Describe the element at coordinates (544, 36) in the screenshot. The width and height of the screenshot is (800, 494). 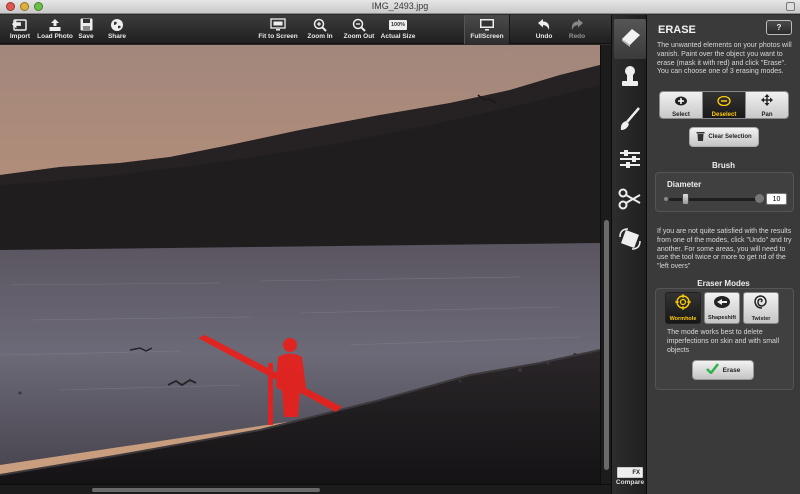
I see `undo-label: Undo` at that location.